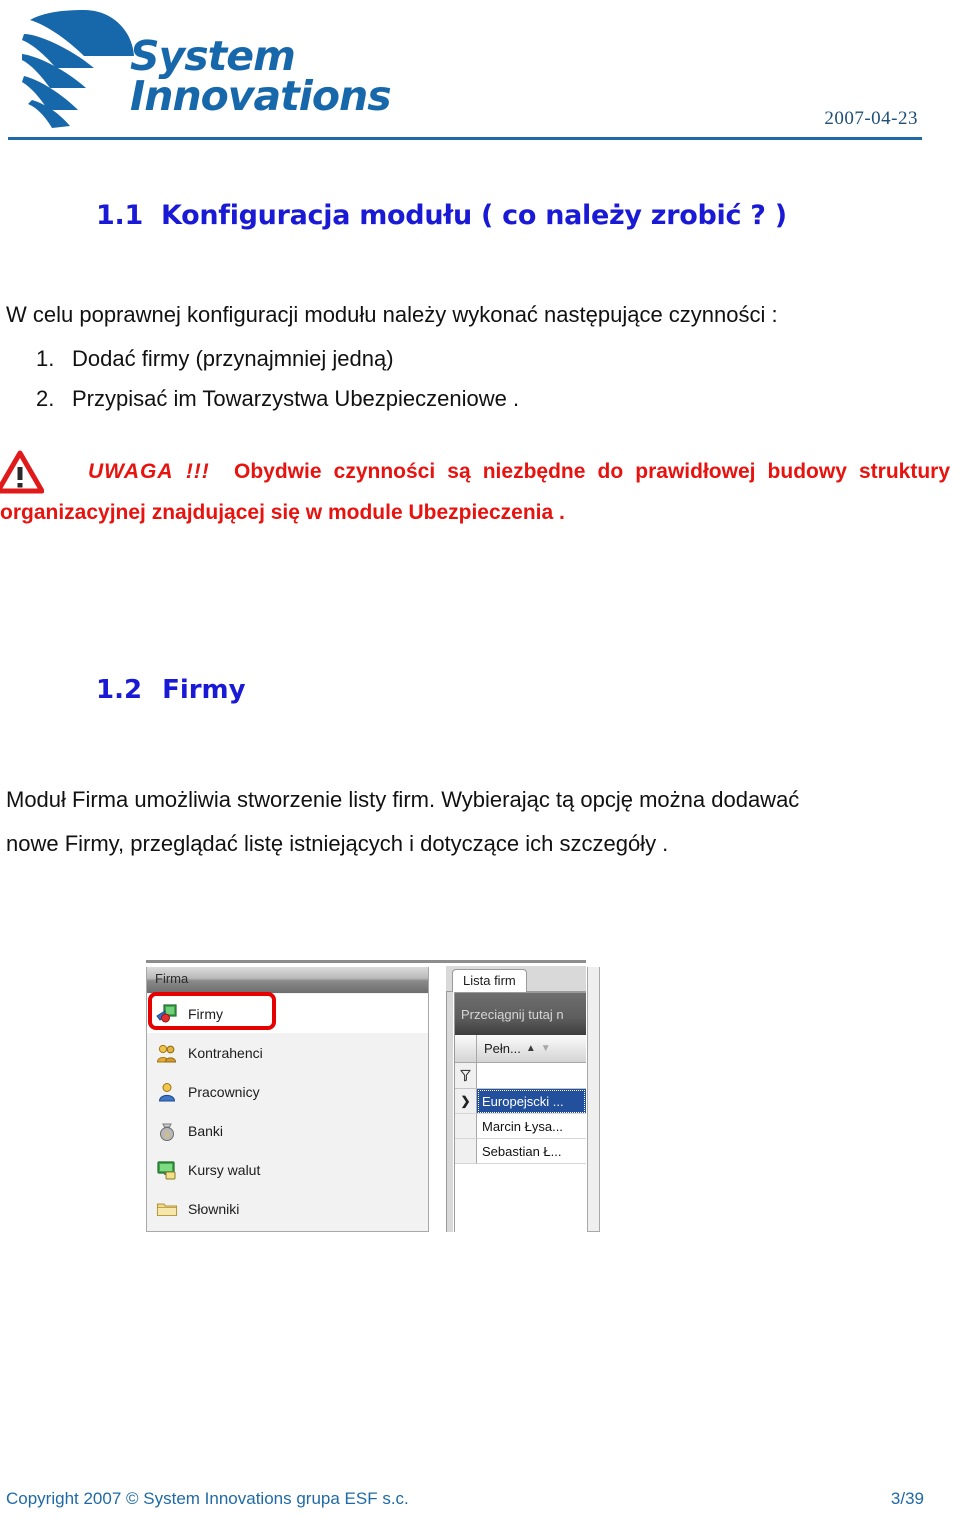  What do you see at coordinates (907, 1498) in the screenshot?
I see `footer-page-number: 3/39` at bounding box center [907, 1498].